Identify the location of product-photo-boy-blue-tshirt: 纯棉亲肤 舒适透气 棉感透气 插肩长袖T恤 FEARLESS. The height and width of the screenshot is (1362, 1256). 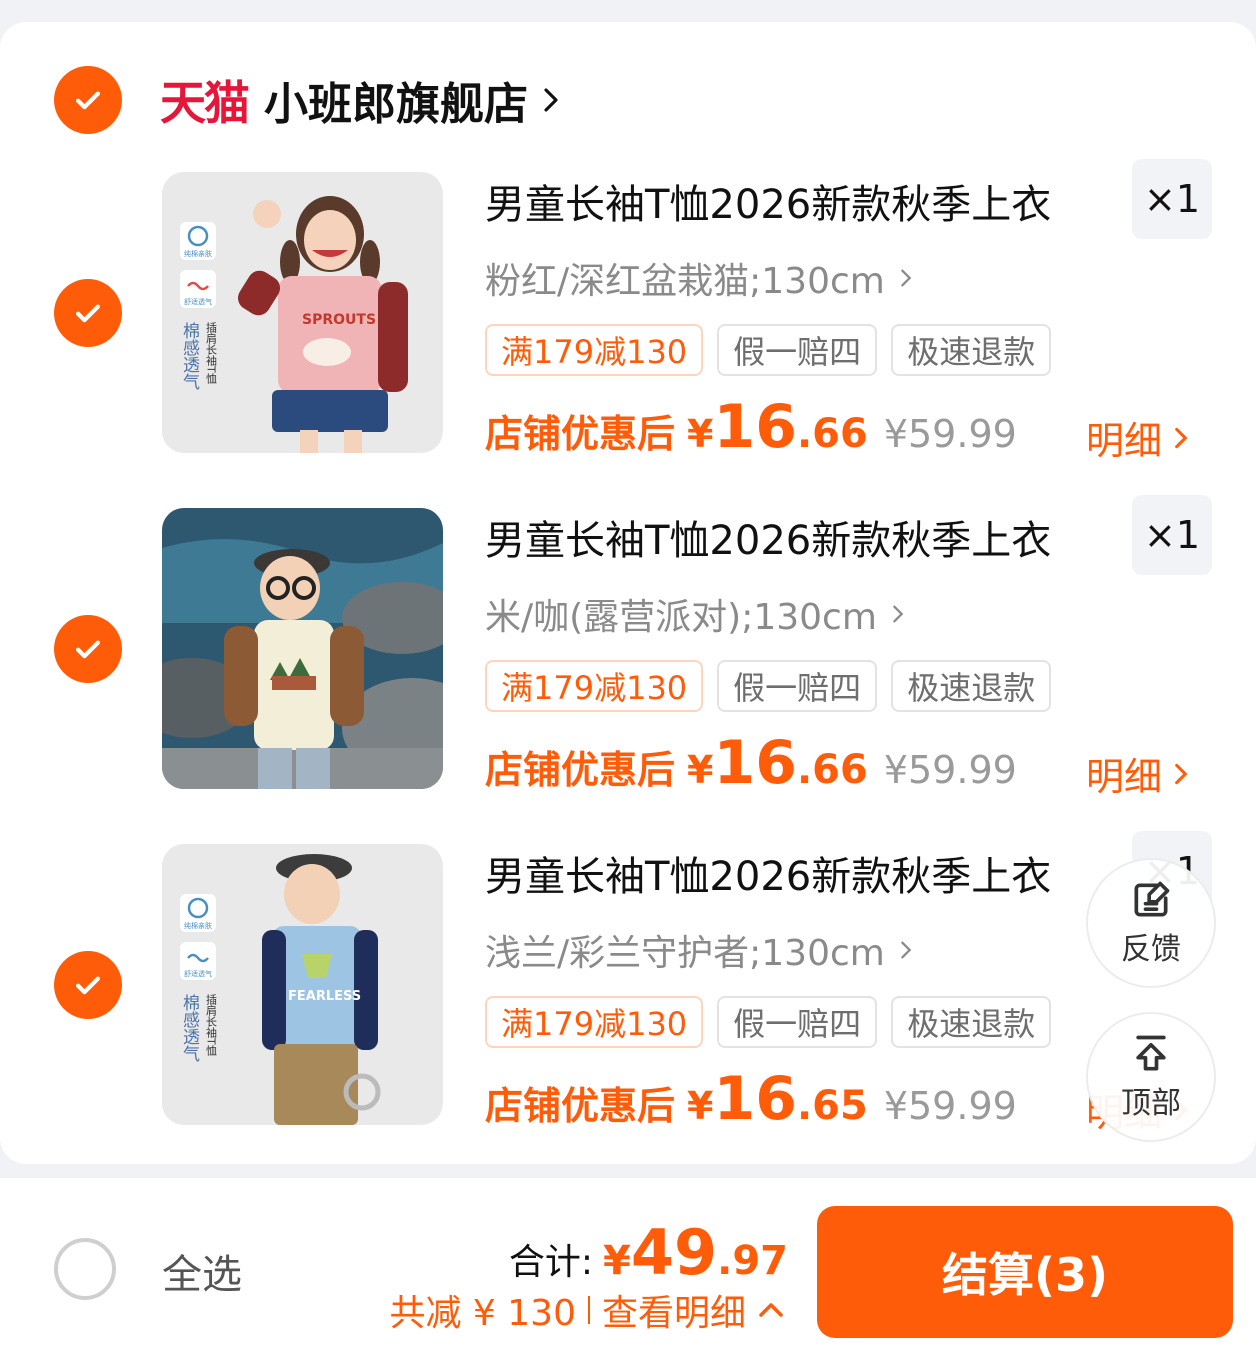
(302, 984).